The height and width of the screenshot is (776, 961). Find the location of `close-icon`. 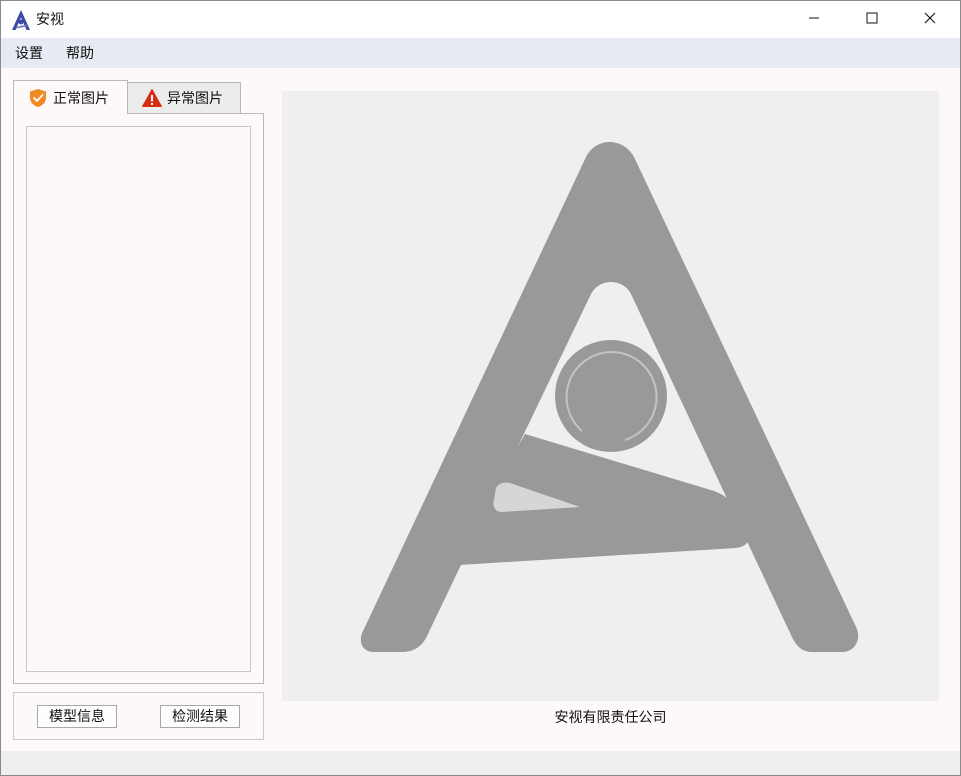

close-icon is located at coordinates (930, 20).